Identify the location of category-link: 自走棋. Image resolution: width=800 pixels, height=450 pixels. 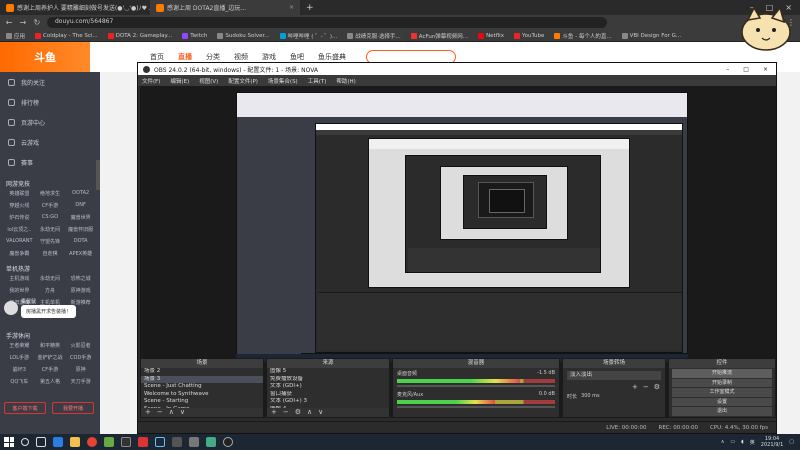
(50, 253).